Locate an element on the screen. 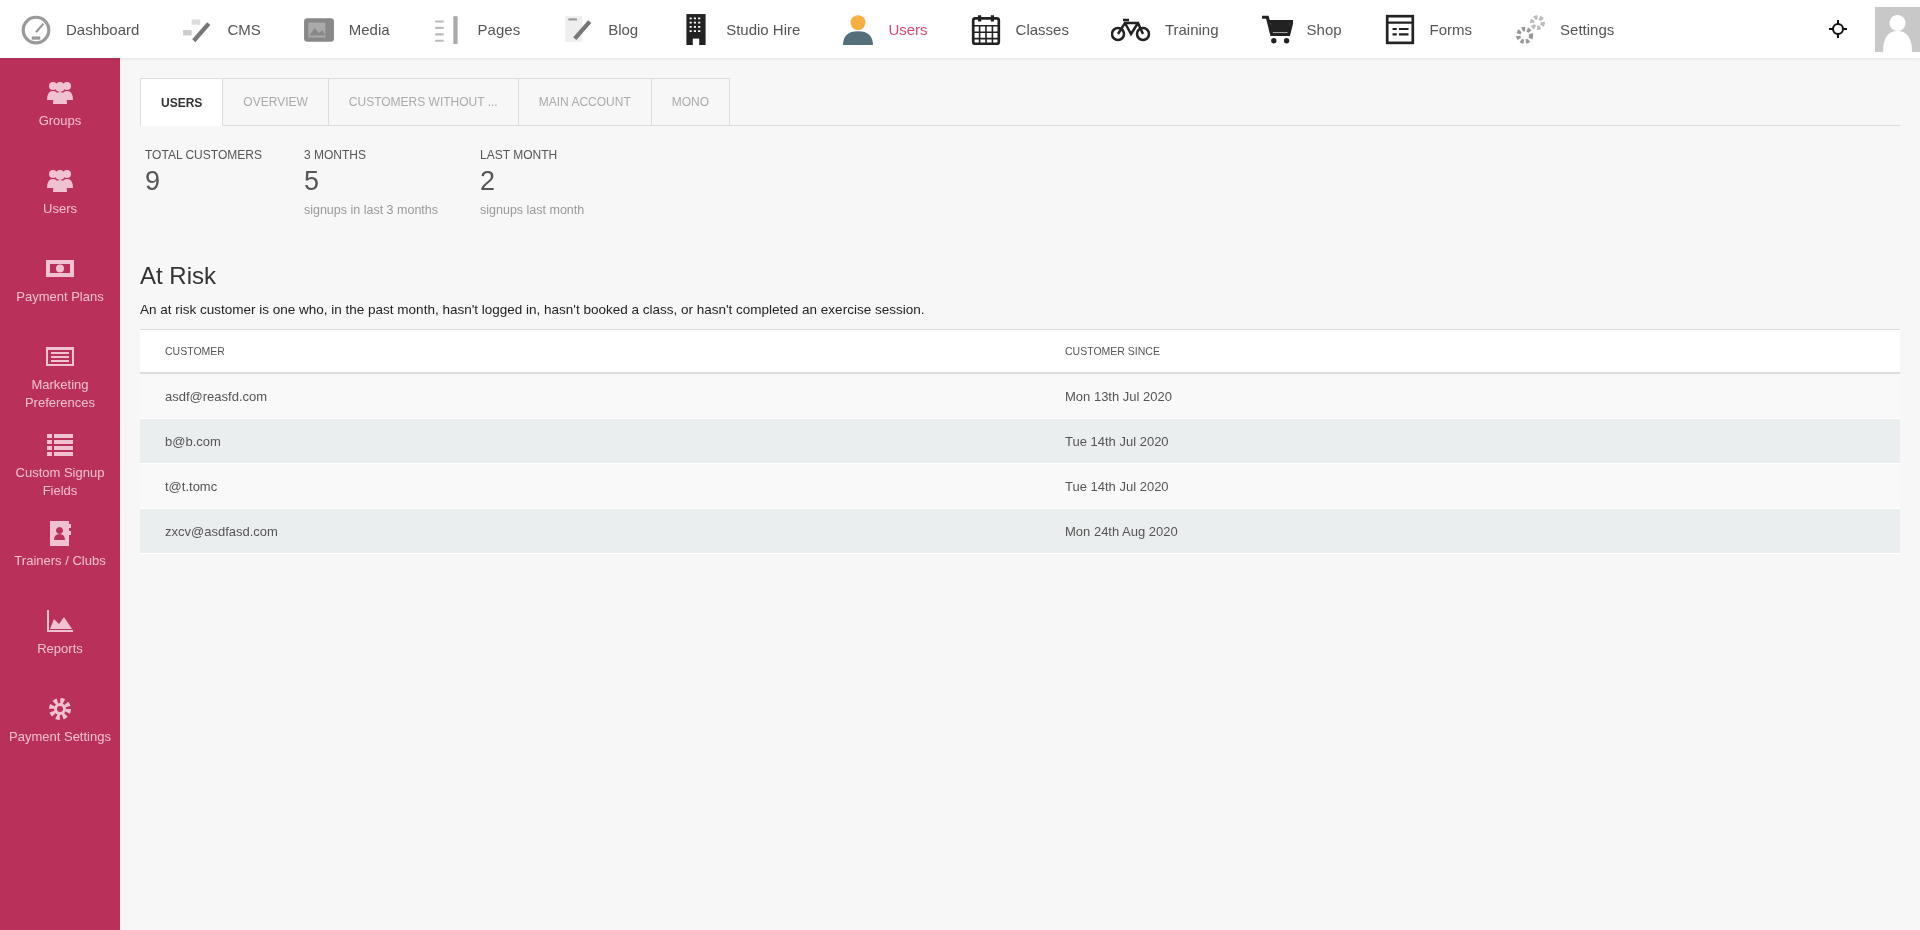  tab: MAIN ACCOUNT is located at coordinates (585, 101).